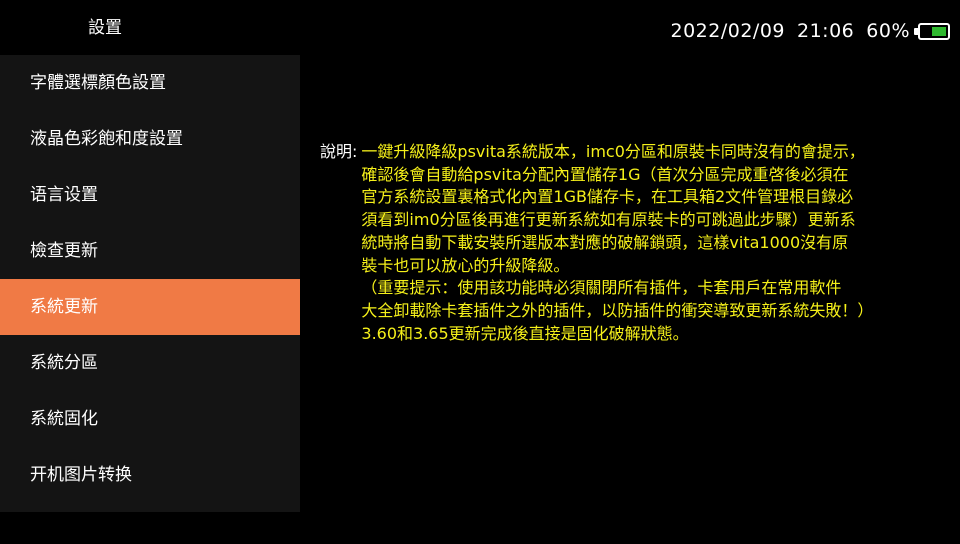  What do you see at coordinates (64, 419) in the screenshot?
I see `menu-item-label: 系統固化` at bounding box center [64, 419].